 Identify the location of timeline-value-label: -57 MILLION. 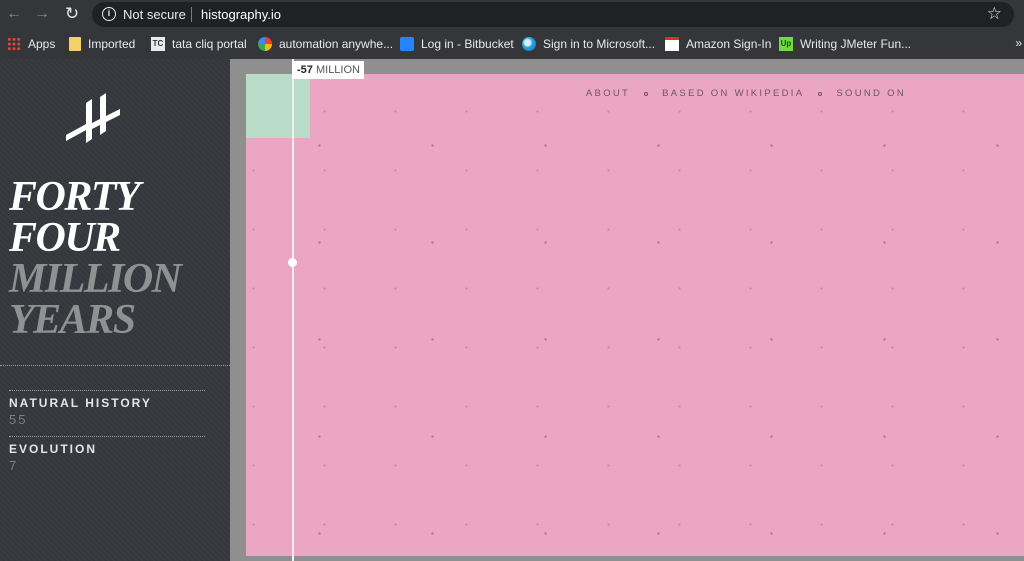
(328, 70).